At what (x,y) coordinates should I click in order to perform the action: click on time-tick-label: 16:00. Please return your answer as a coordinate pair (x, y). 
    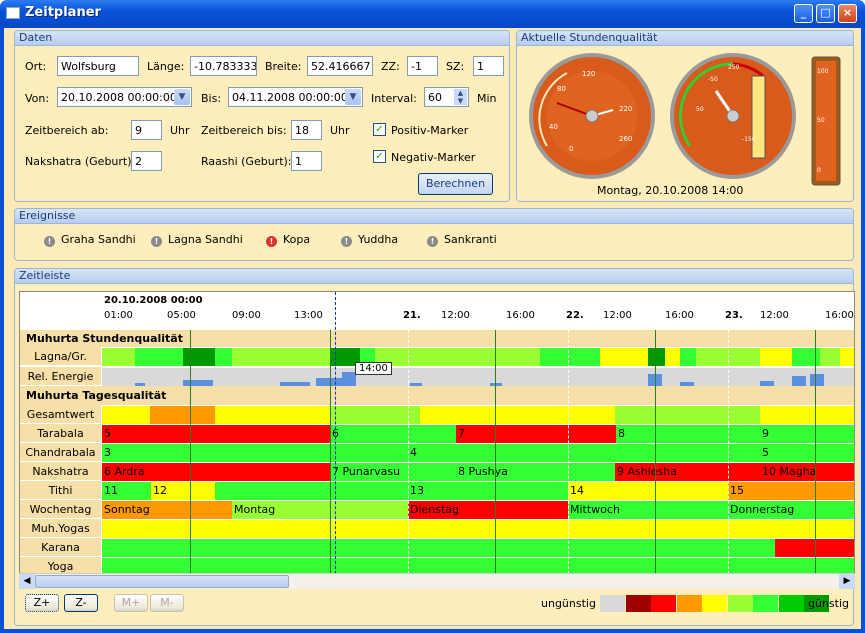
    Looking at the image, I should click on (839, 315).